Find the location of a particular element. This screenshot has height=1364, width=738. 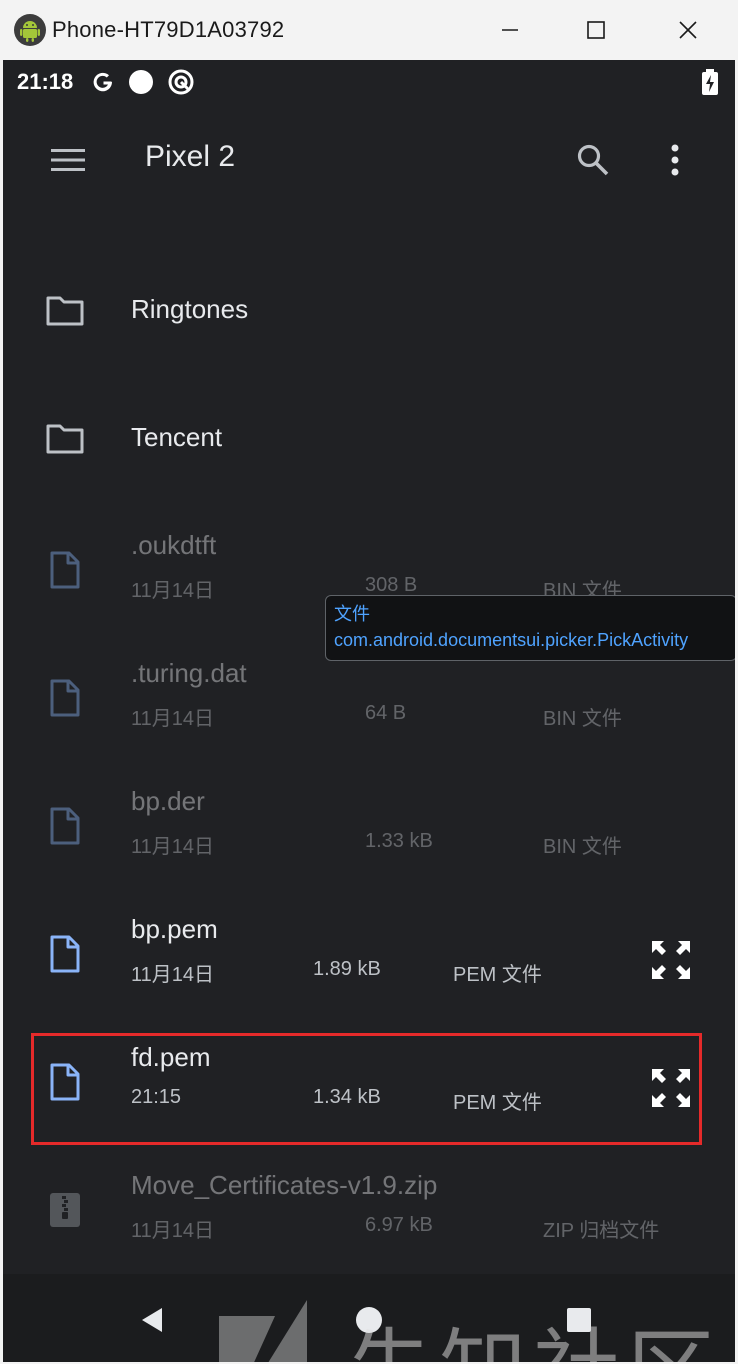

menu-icon is located at coordinates (68, 160).